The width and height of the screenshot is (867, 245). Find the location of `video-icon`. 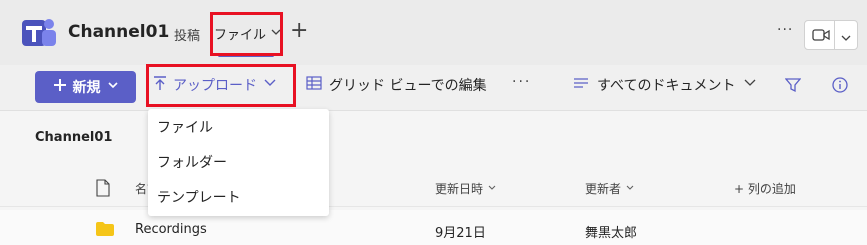

video-icon is located at coordinates (821, 37).